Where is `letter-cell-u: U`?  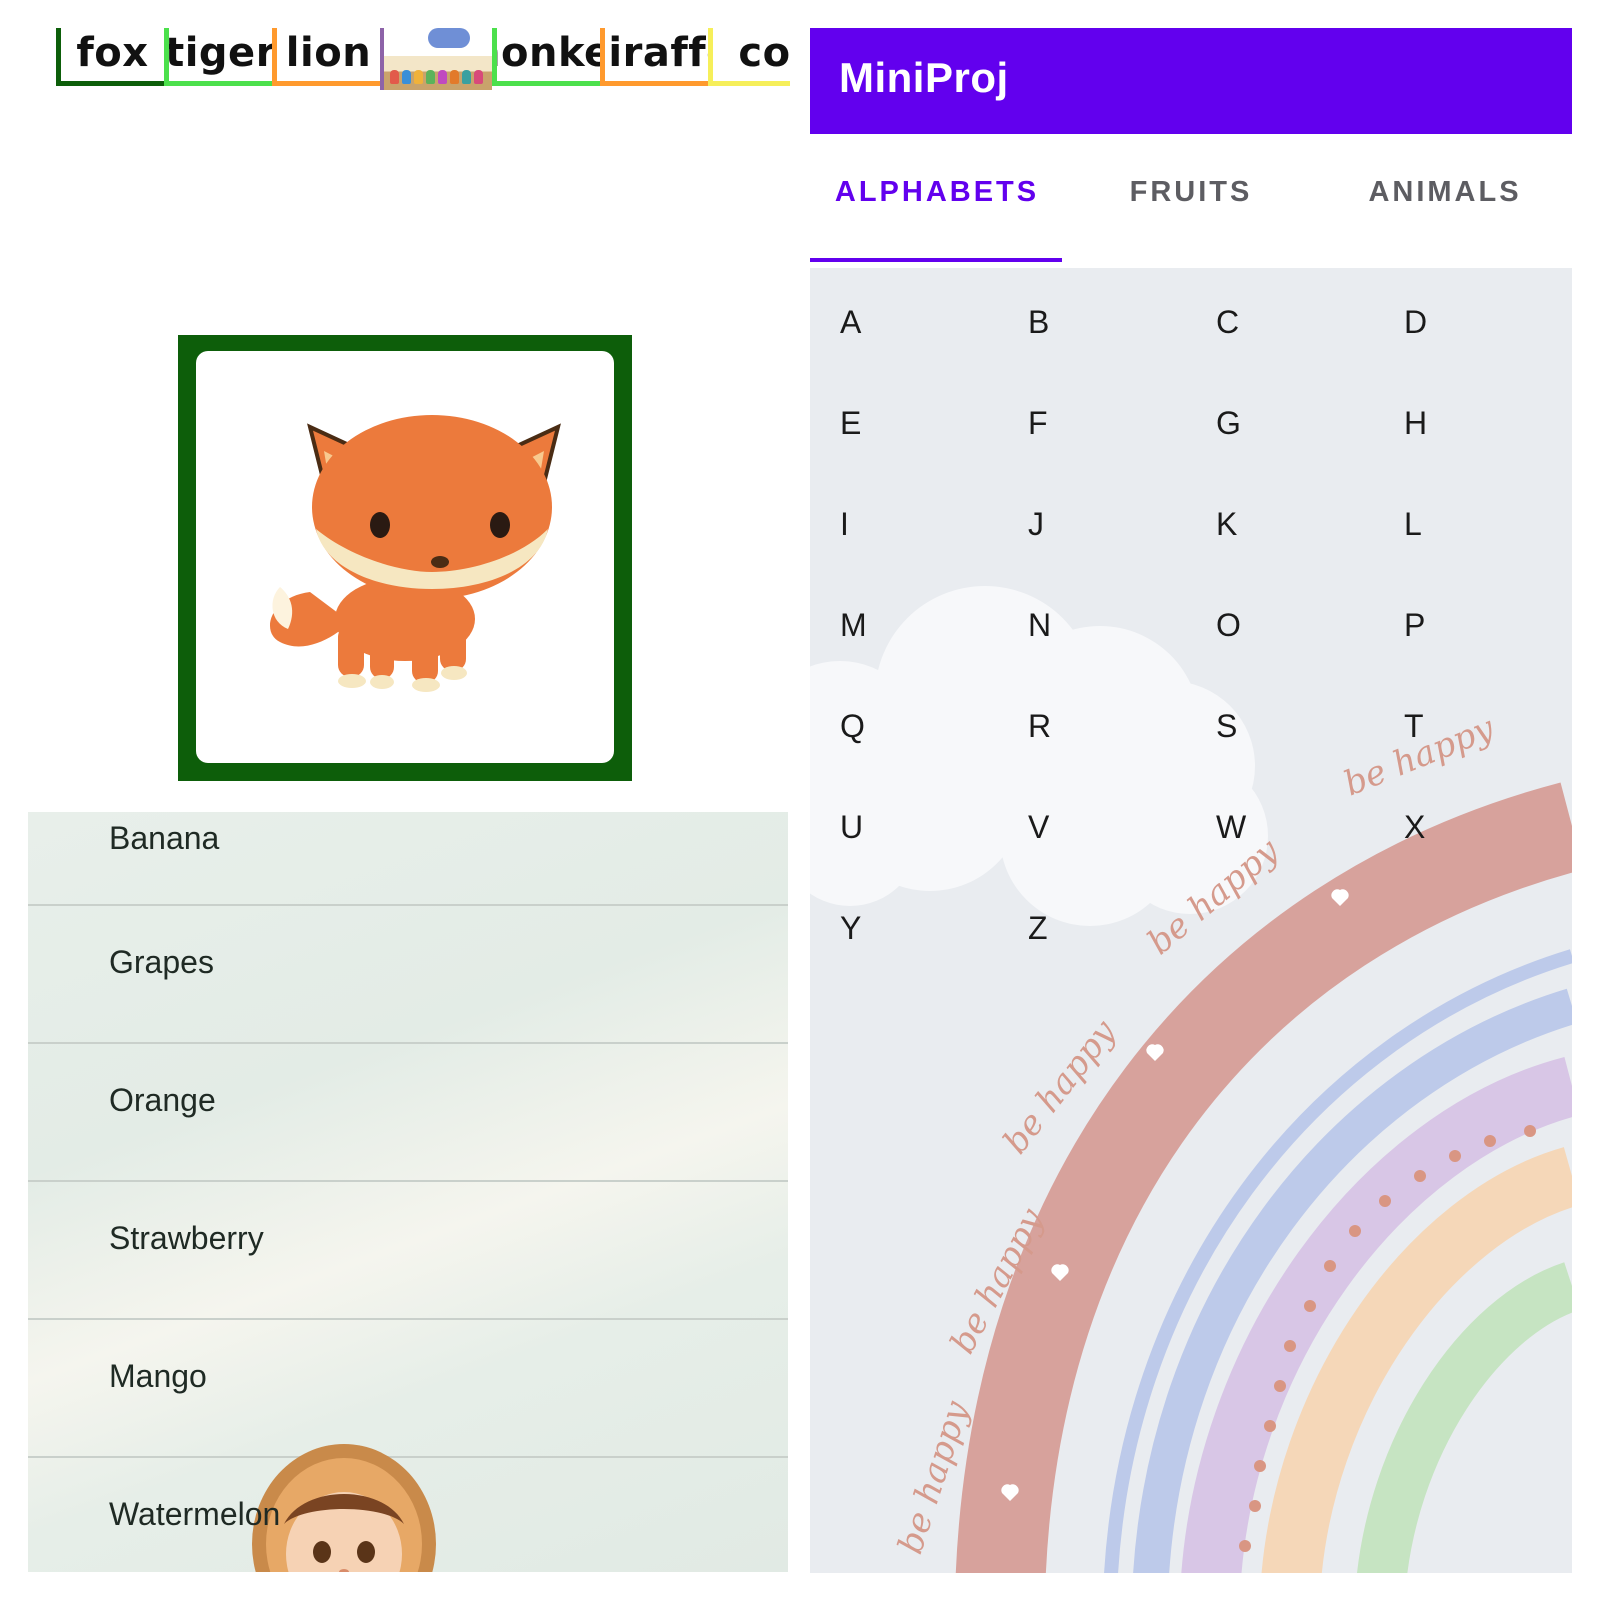
letter-cell-u: U is located at coordinates (870, 827).